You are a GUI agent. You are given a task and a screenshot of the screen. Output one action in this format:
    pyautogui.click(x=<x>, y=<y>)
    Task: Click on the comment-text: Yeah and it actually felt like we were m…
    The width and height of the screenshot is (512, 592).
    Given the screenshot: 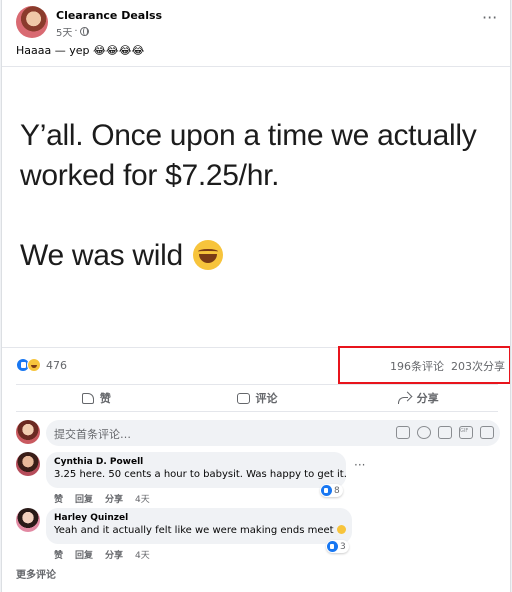 What is the action you would take?
    pyautogui.click(x=200, y=530)
    